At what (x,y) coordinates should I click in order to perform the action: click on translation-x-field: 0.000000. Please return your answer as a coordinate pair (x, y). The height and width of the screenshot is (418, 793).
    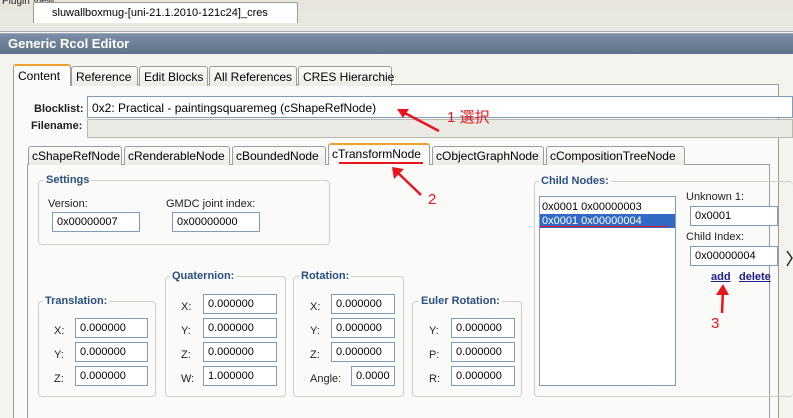
    Looking at the image, I should click on (111, 328).